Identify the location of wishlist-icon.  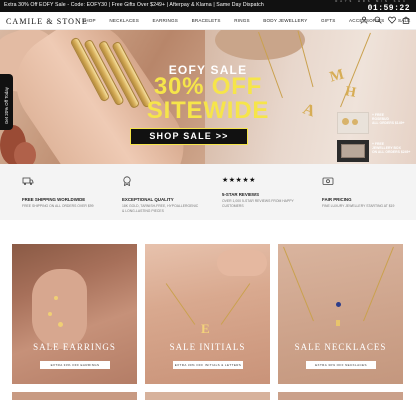
(392, 20).